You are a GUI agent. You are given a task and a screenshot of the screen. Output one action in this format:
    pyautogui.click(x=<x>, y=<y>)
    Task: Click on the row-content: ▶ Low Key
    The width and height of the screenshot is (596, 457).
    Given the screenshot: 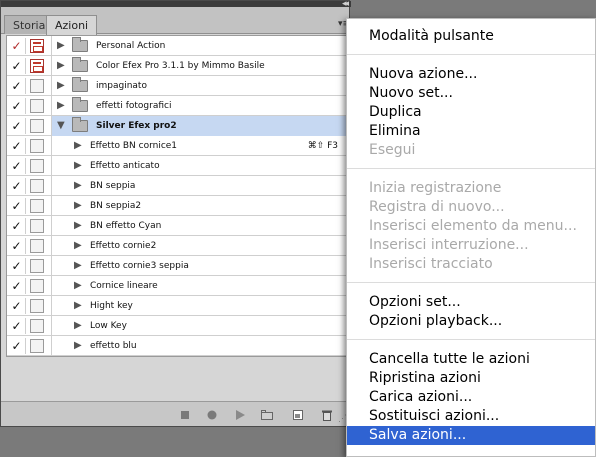 What is the action you would take?
    pyautogui.click(x=199, y=326)
    